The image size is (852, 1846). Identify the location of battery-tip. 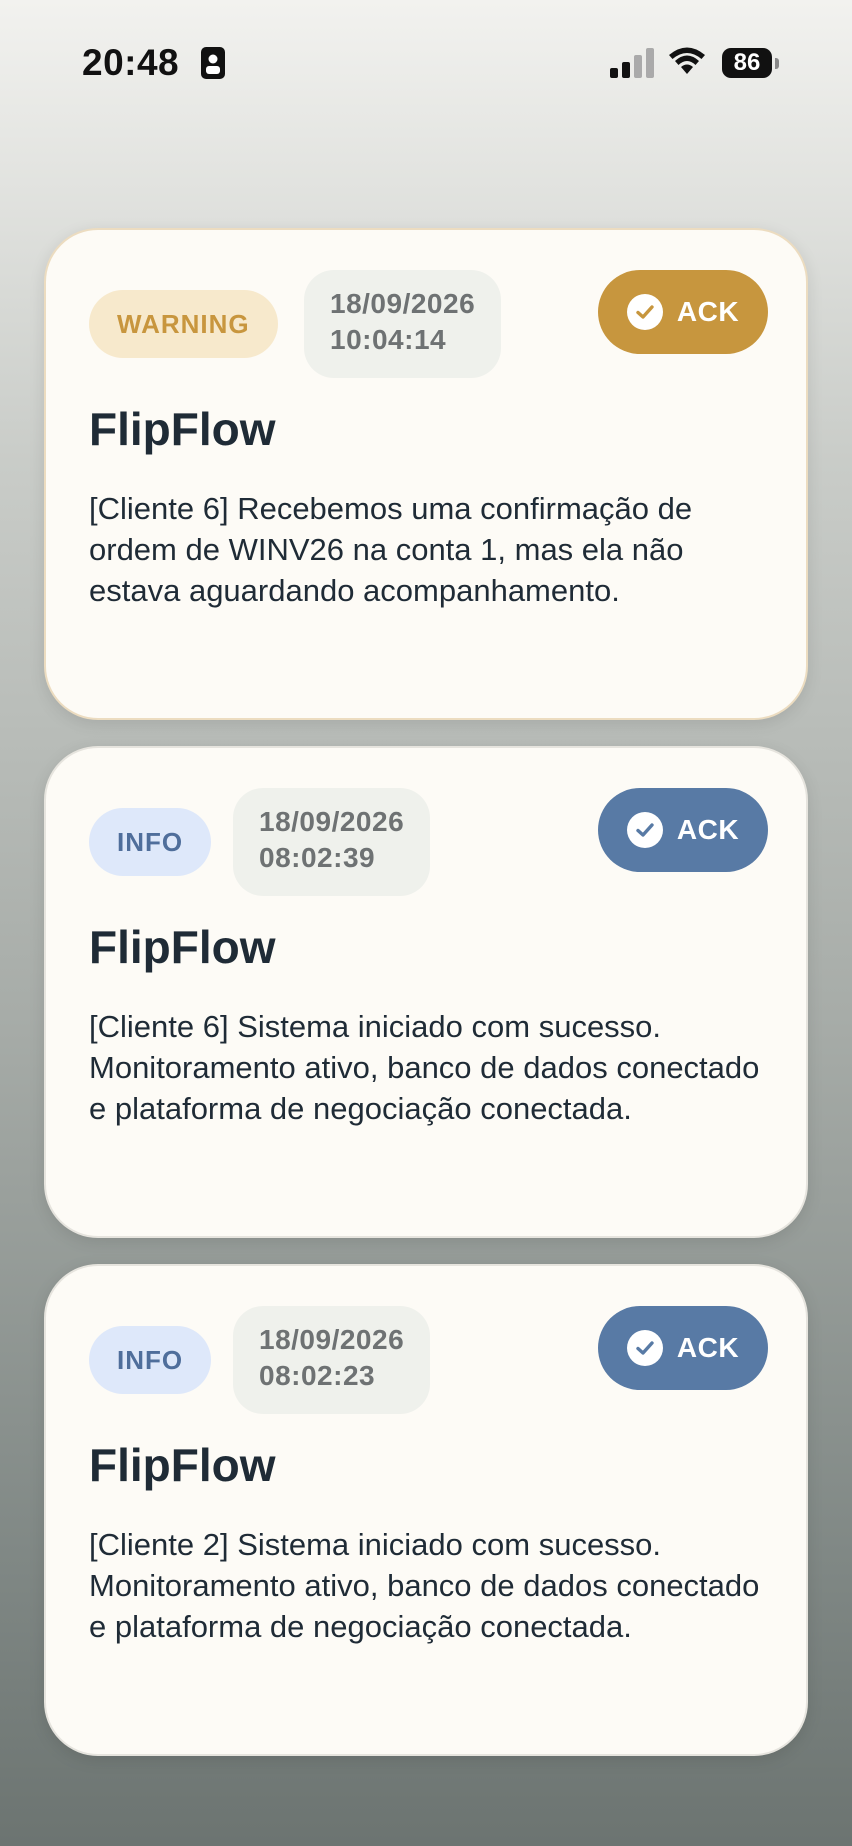
(777, 63).